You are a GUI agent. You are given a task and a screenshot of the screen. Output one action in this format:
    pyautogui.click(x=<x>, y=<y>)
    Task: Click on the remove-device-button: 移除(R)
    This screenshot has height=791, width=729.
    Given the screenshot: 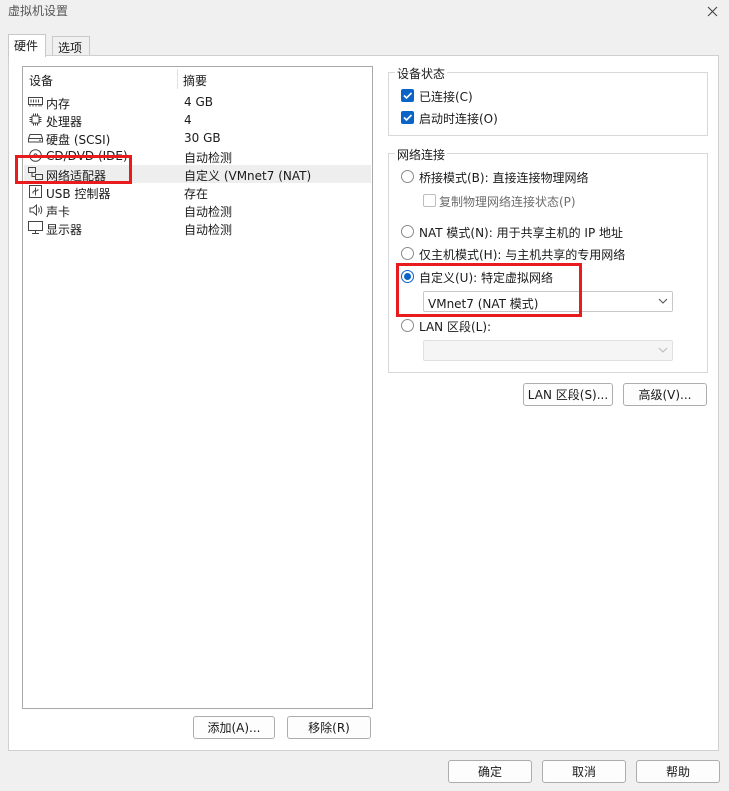 What is the action you would take?
    pyautogui.click(x=329, y=727)
    